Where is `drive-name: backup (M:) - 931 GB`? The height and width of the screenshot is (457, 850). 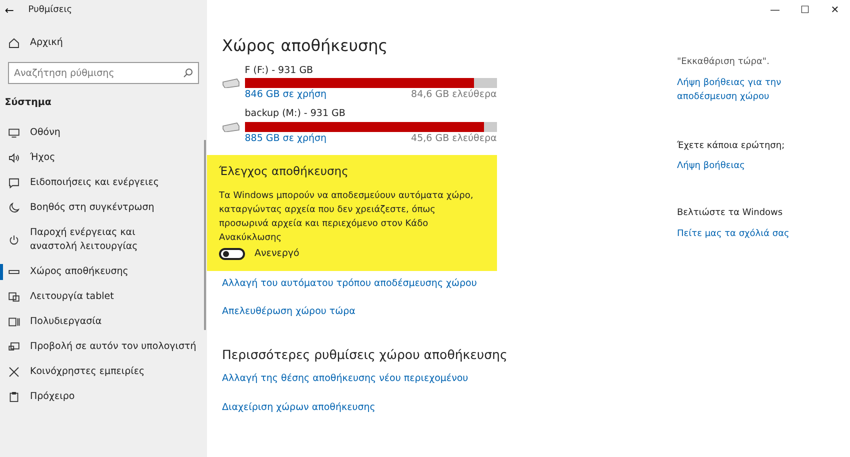
drive-name: backup (M:) - 931 GB is located at coordinates (295, 114).